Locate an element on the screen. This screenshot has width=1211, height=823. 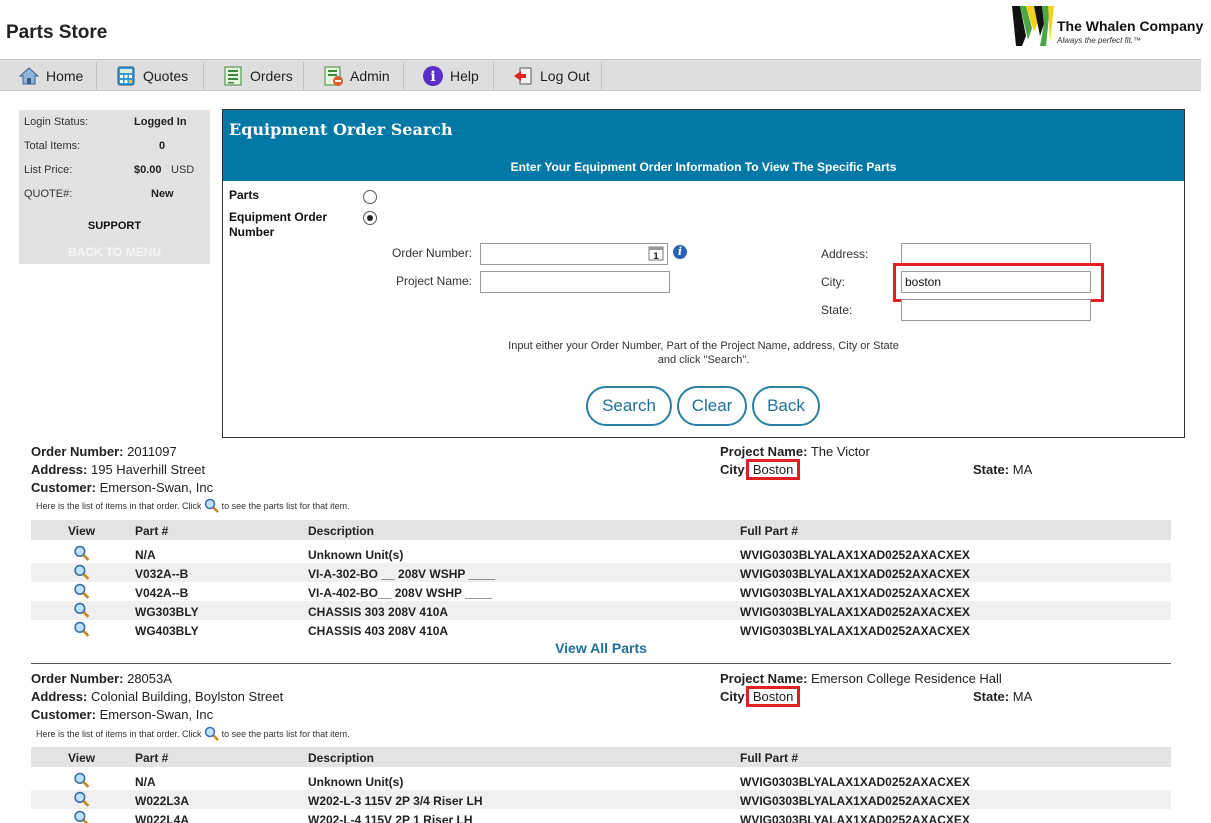
order-city-value: Boston is located at coordinates (773, 469).